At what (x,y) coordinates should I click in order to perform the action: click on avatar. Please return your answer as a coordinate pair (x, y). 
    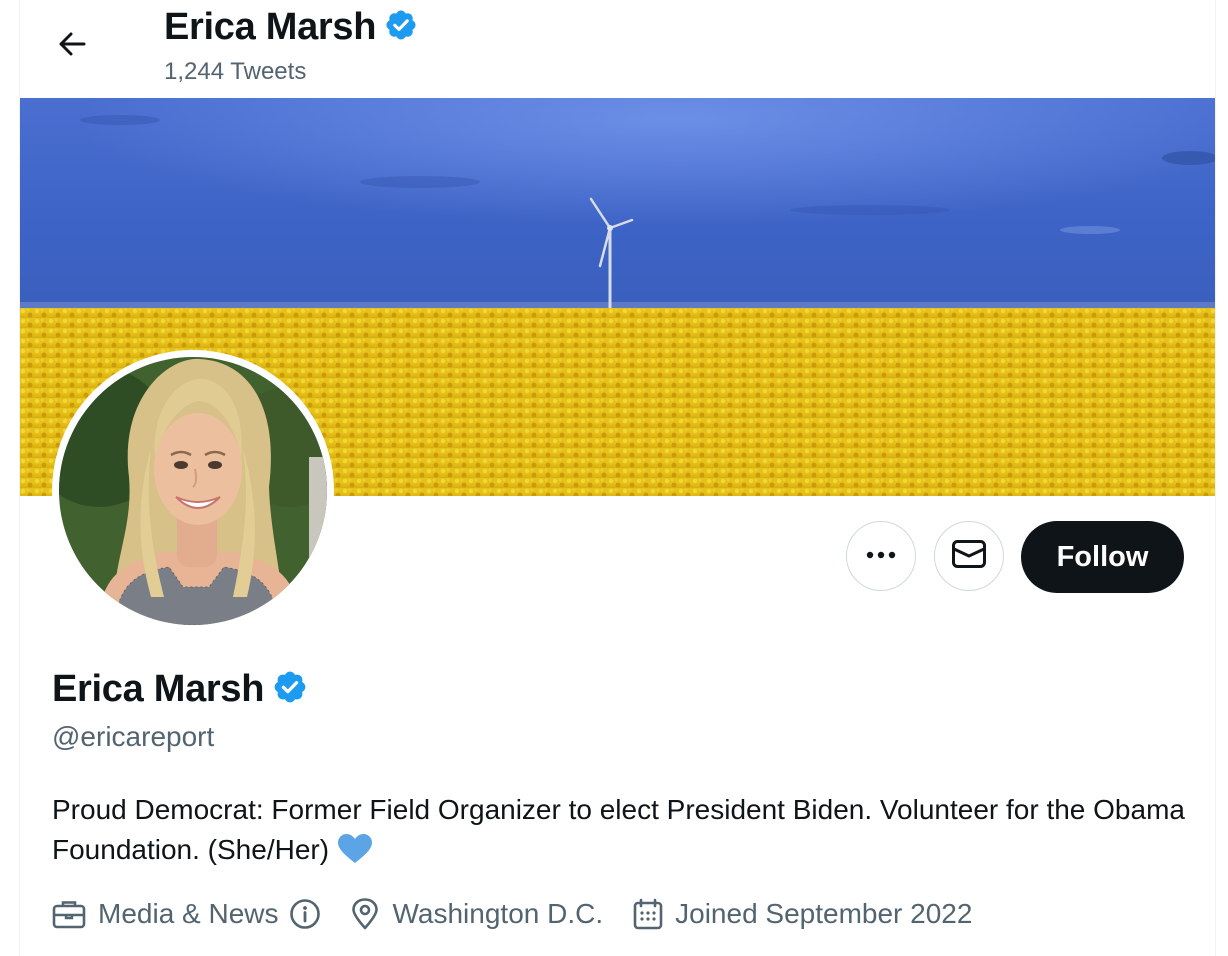
    Looking at the image, I should click on (193, 491).